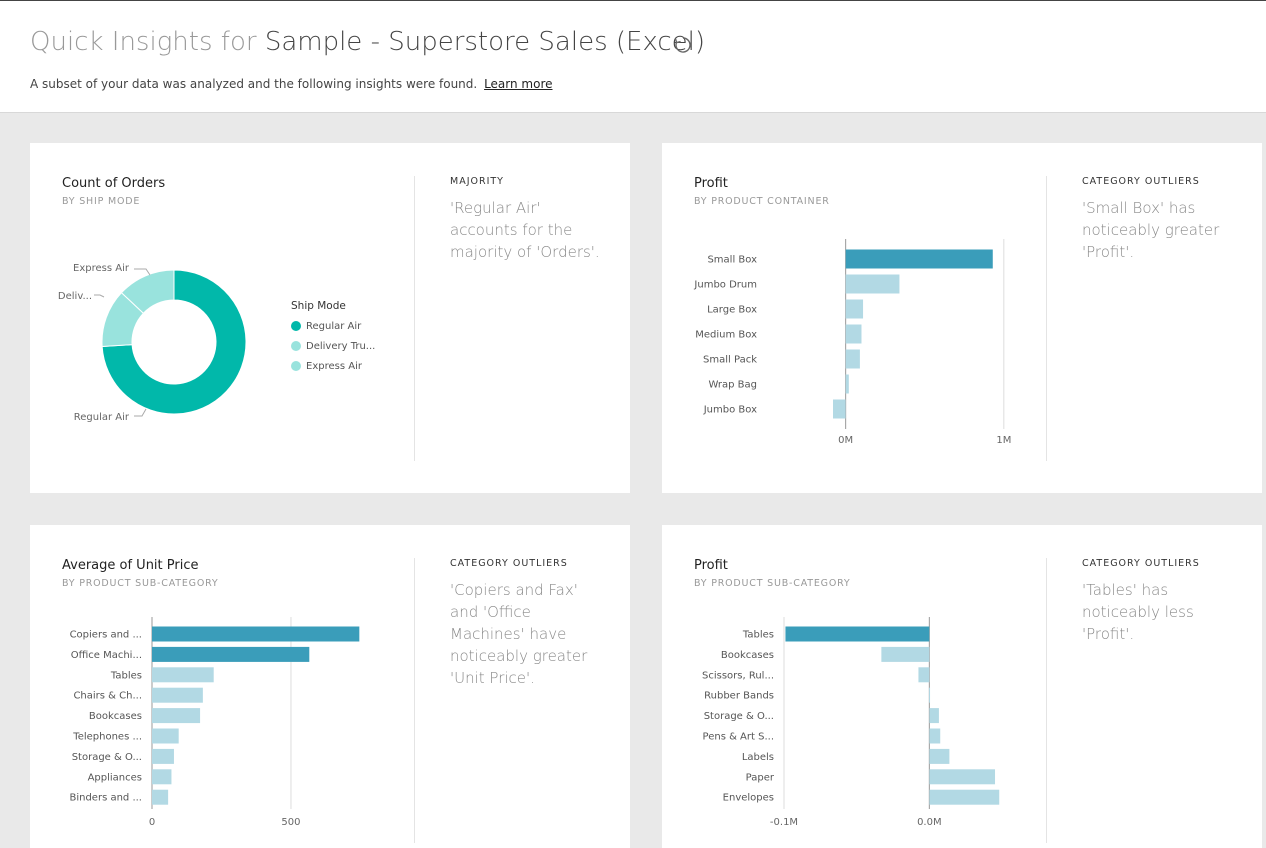 This screenshot has width=1266, height=848. What do you see at coordinates (115, 777) in the screenshot?
I see `category-label: Appliances` at bounding box center [115, 777].